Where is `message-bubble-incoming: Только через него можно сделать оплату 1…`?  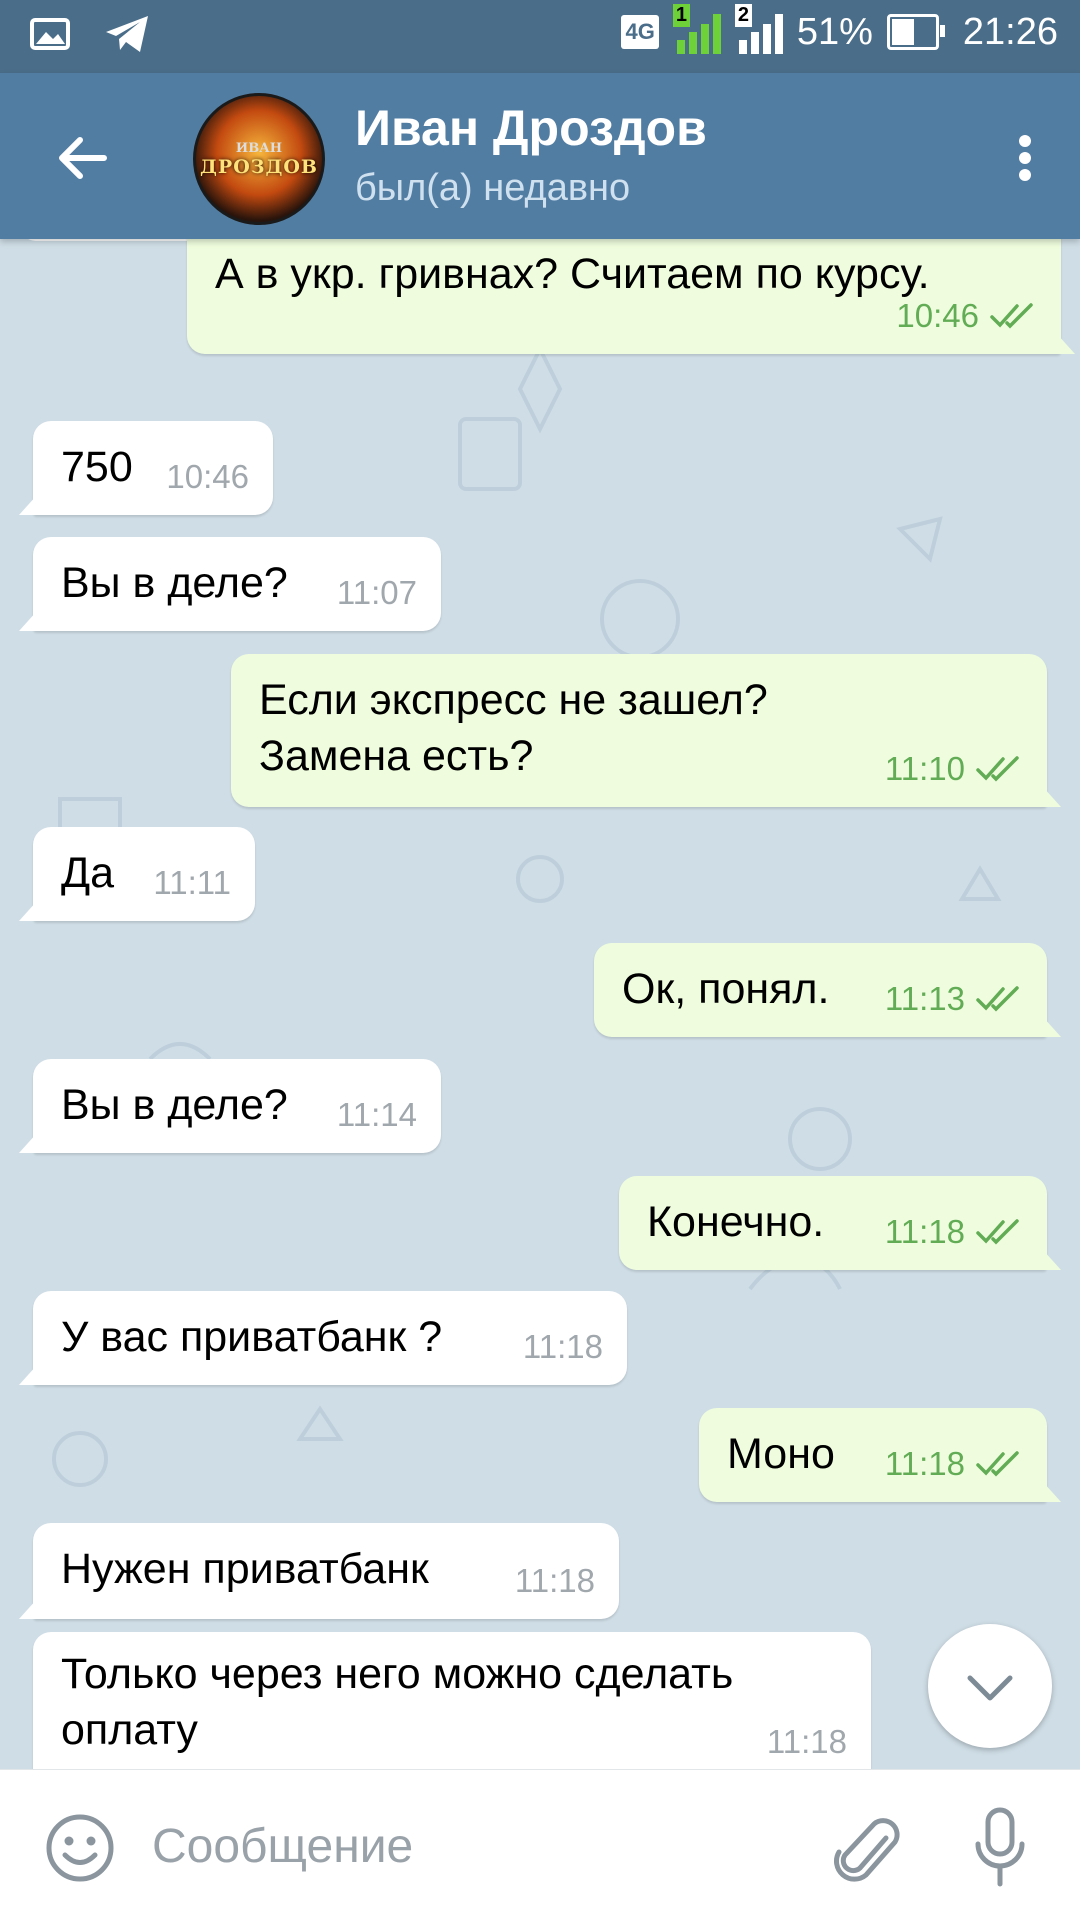
message-bubble-incoming: Только через него можно сделать оплату 1… is located at coordinates (452, 1700).